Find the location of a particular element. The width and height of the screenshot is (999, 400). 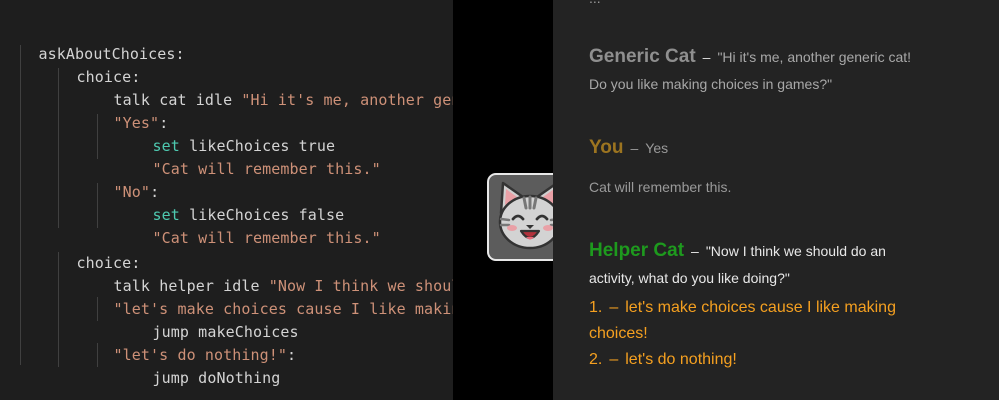

dialogue-text: Do you like making choices in games?" is located at coordinates (711, 84).